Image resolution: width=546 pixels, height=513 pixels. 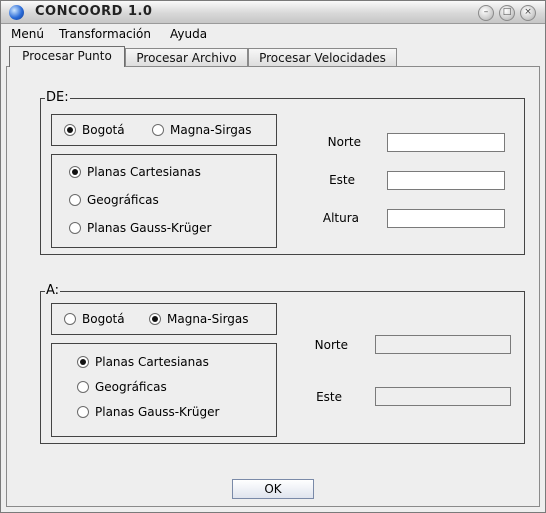 I want to click on minimize-icon: –, so click(x=486, y=13).